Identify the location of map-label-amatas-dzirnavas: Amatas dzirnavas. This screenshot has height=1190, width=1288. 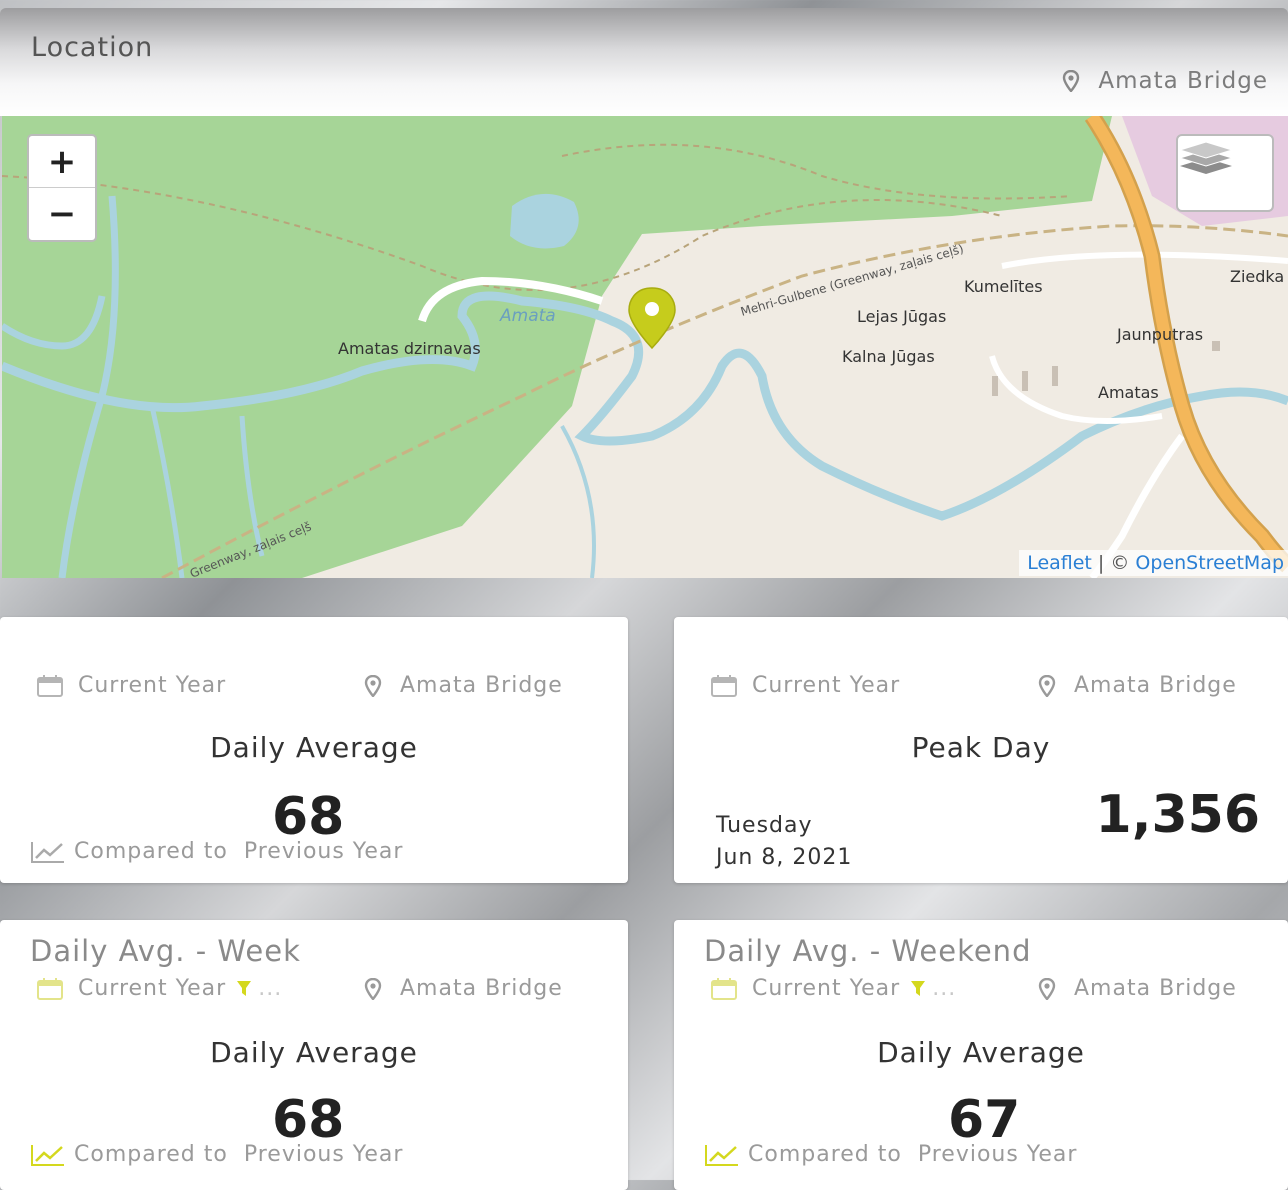
(409, 348).